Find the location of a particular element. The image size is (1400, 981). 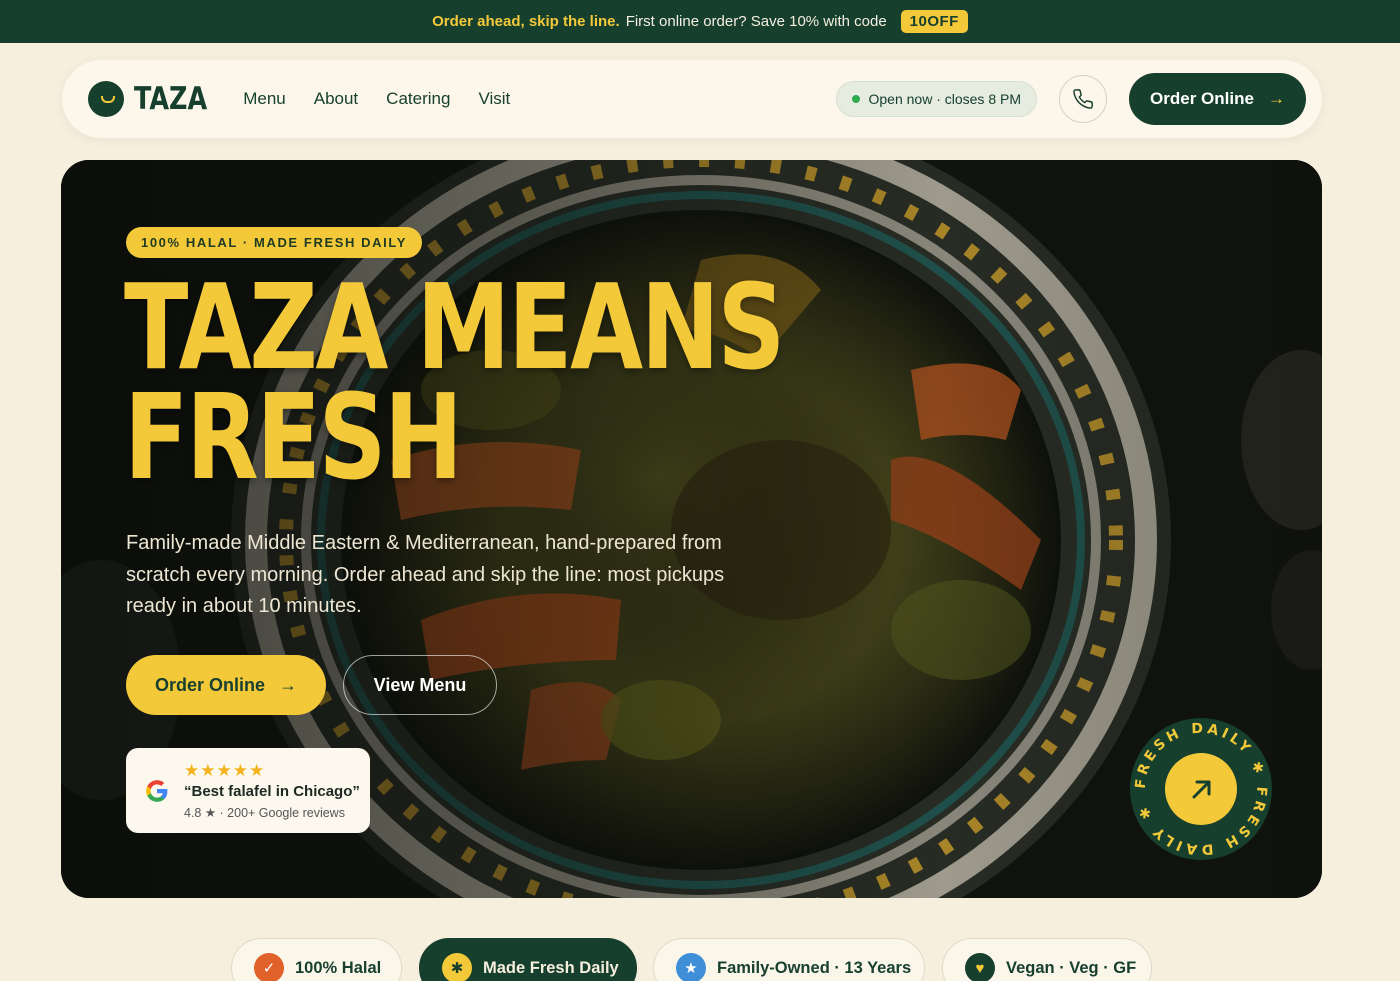

star-icon: ★ is located at coordinates (691, 967).